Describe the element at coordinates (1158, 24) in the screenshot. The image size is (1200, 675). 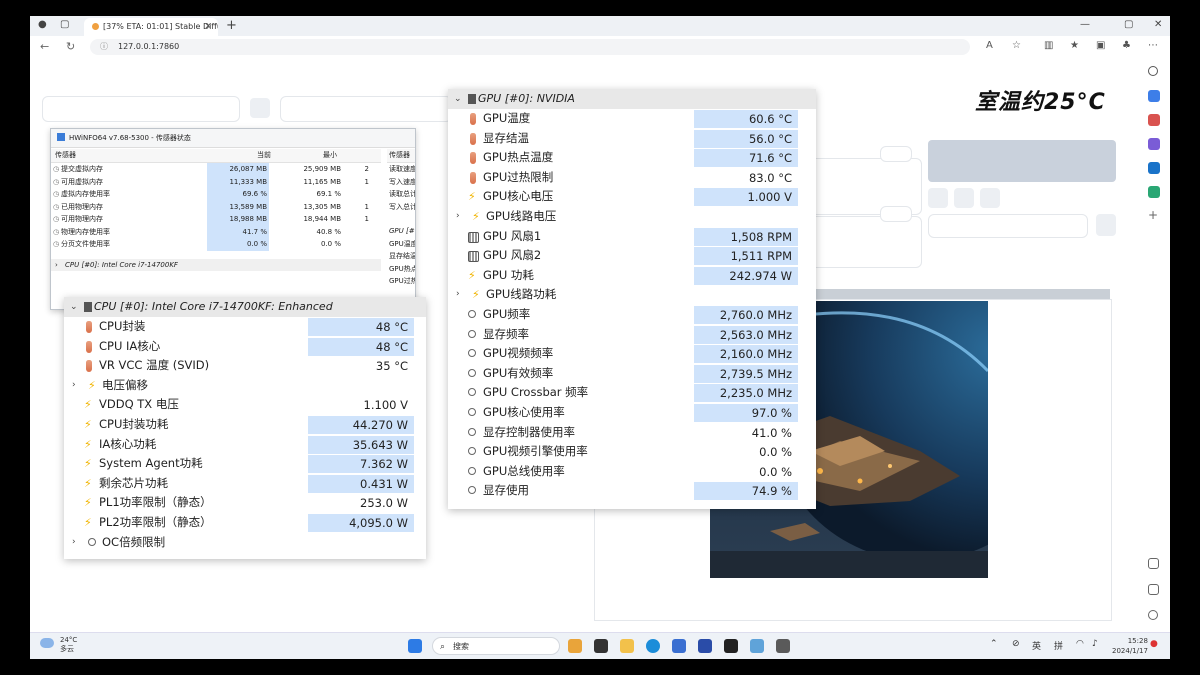
I see `close-window-icon: ✕` at that location.